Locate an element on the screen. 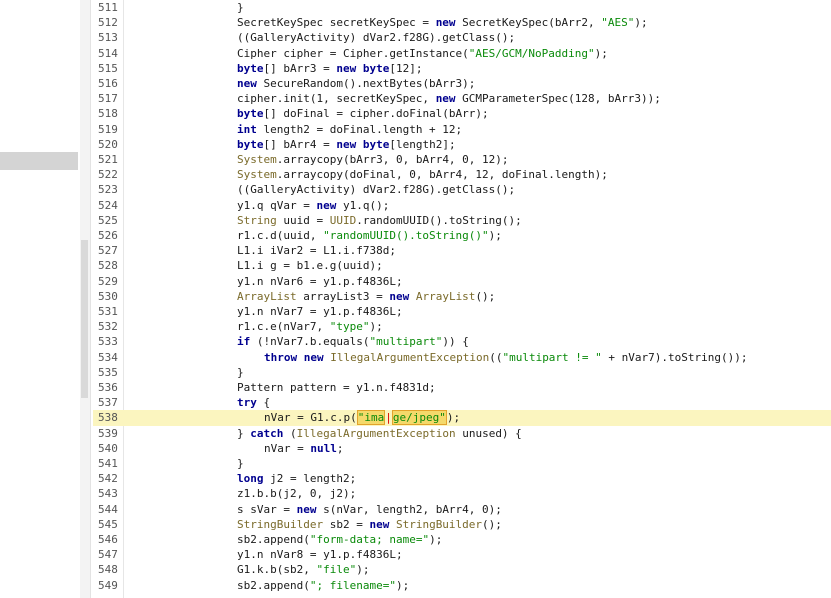 The height and width of the screenshot is (598, 831). code-token: y1.n nVar8 = y1.p.f4836L; is located at coordinates (320, 555).